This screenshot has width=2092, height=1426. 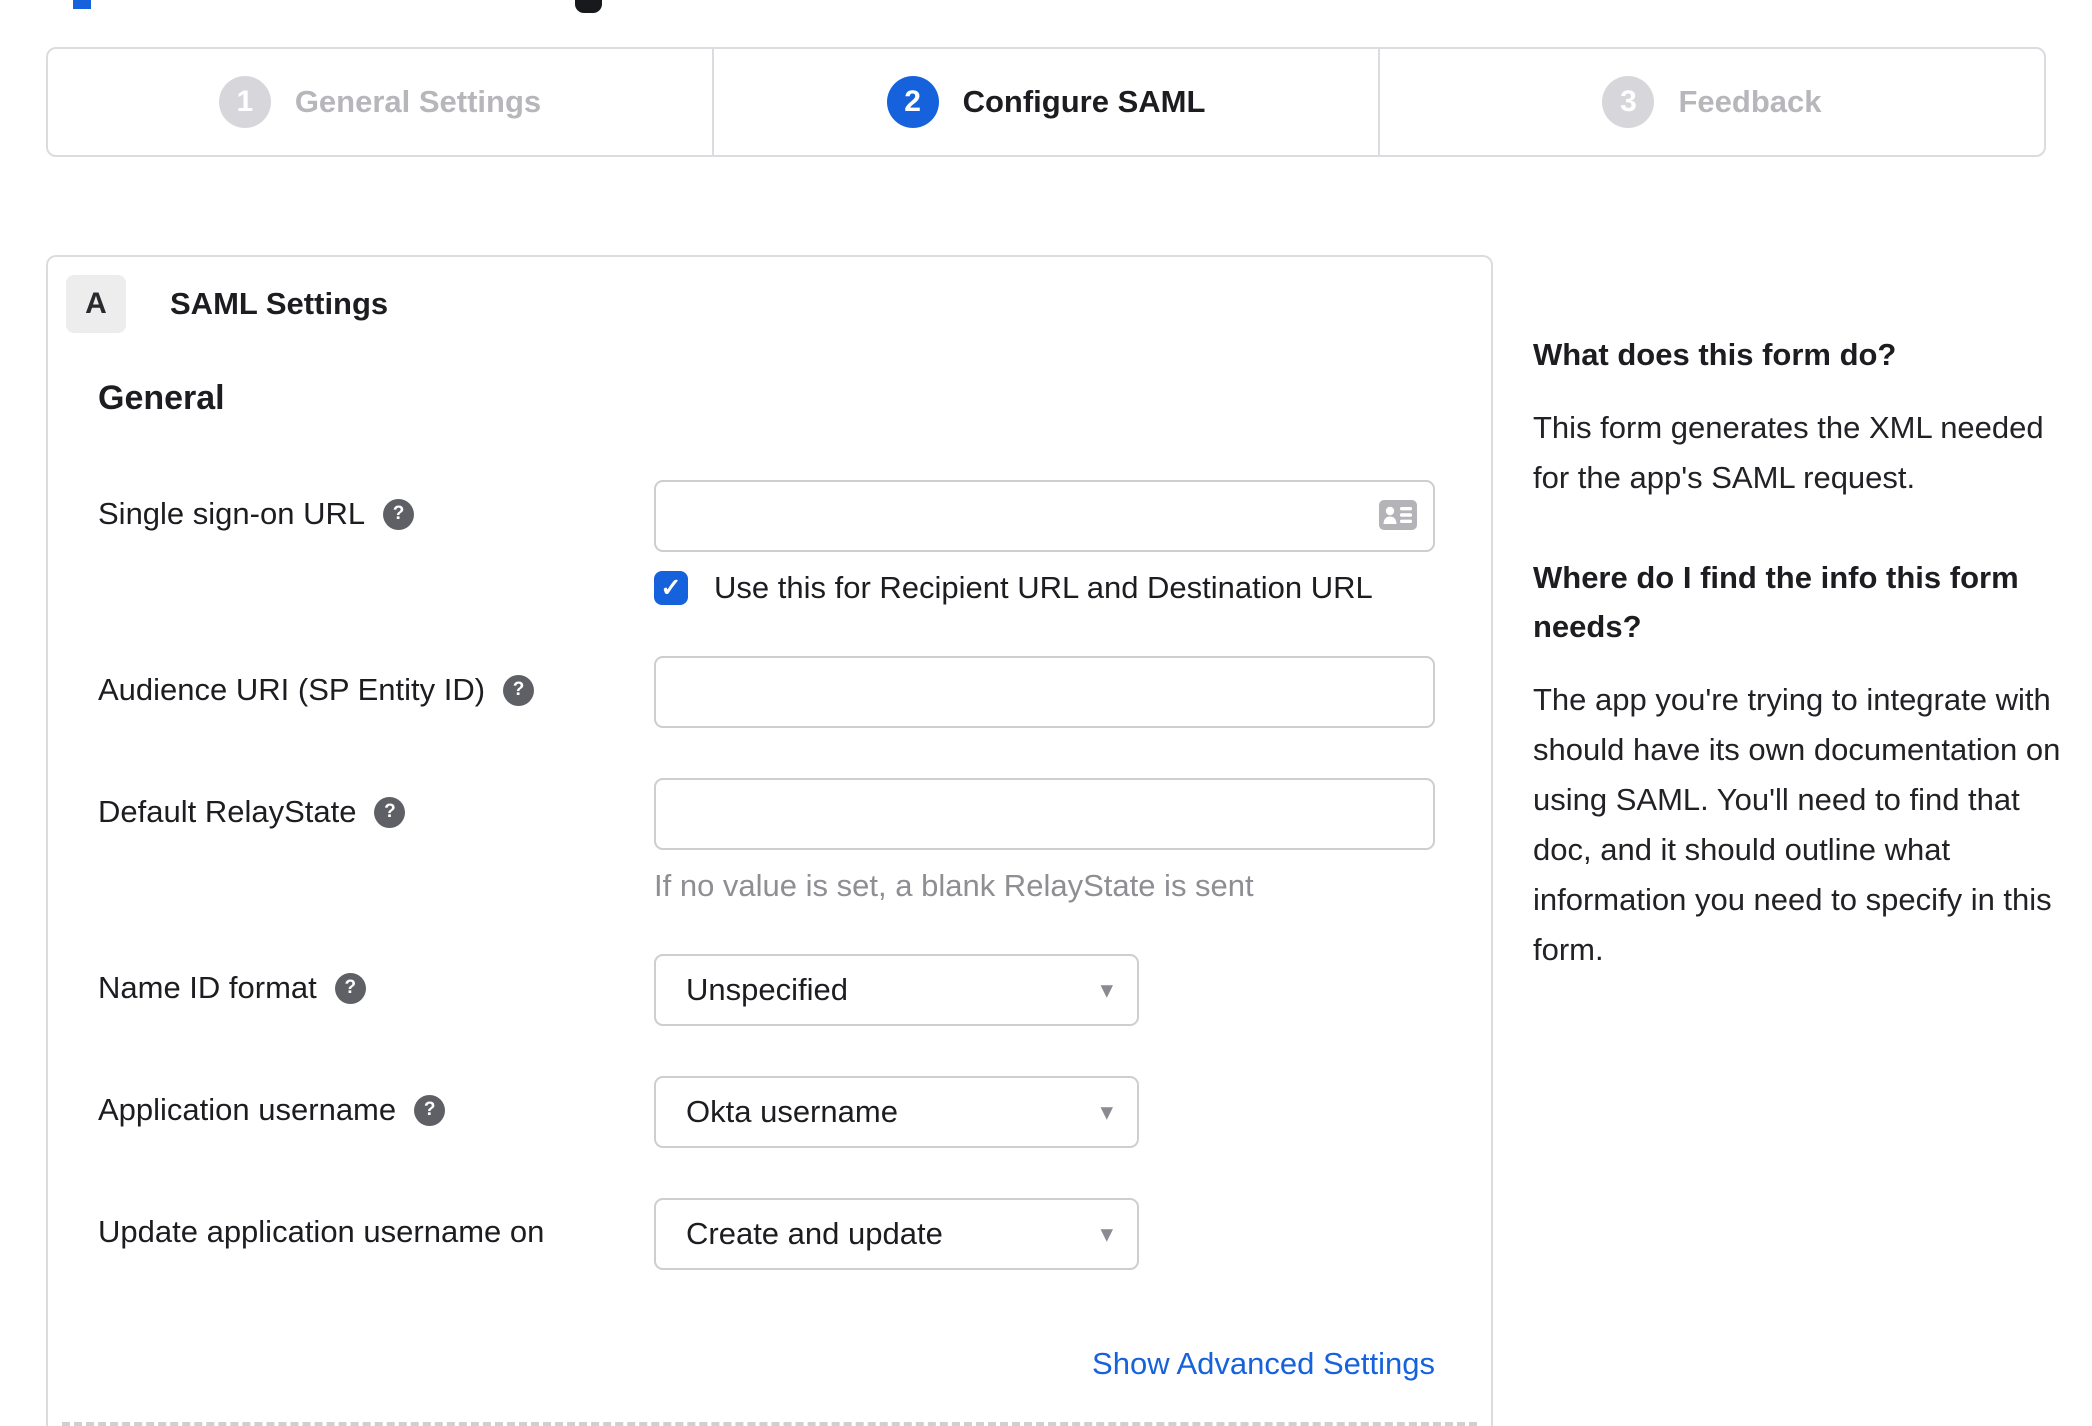 What do you see at coordinates (207, 987) in the screenshot?
I see `name-id-format-label: Name ID format` at bounding box center [207, 987].